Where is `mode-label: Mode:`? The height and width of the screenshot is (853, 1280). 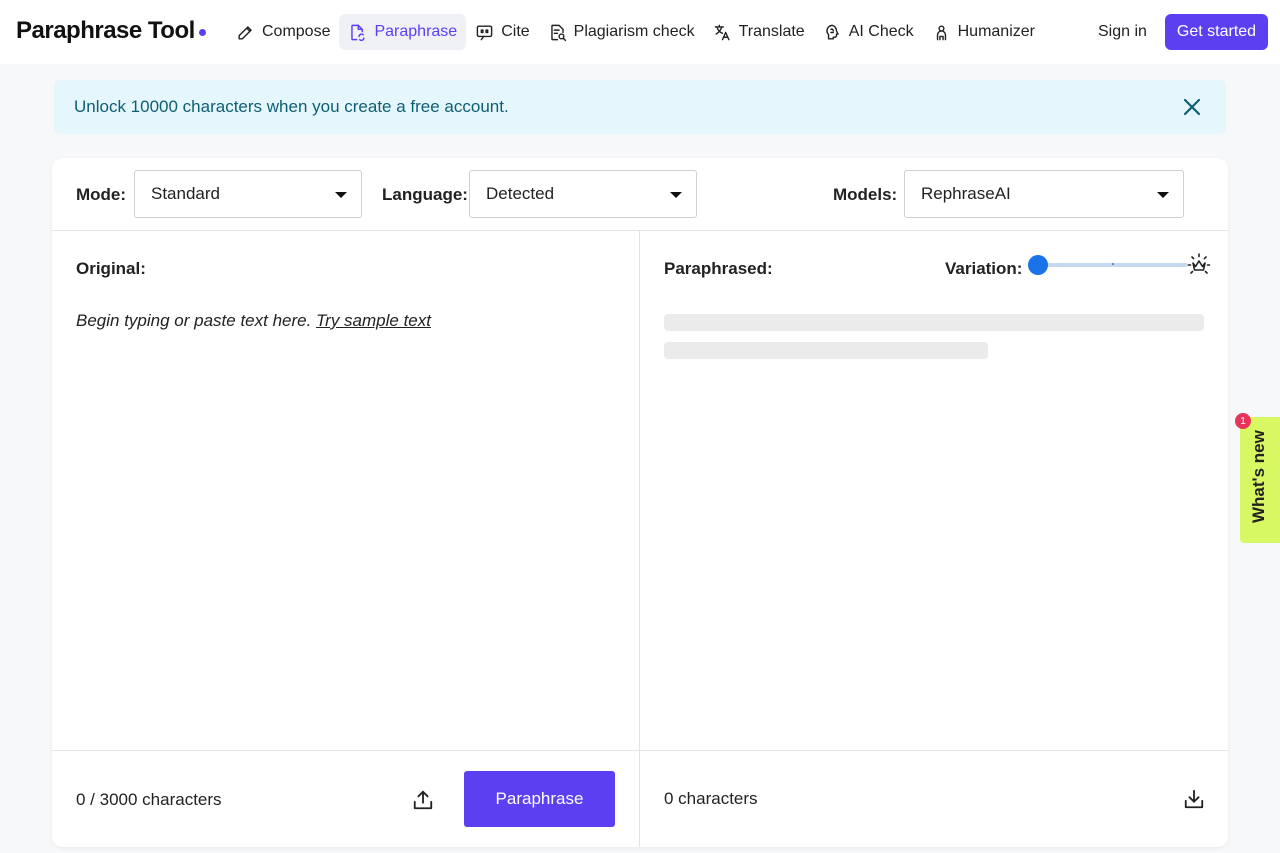
mode-label: Mode: is located at coordinates (101, 194).